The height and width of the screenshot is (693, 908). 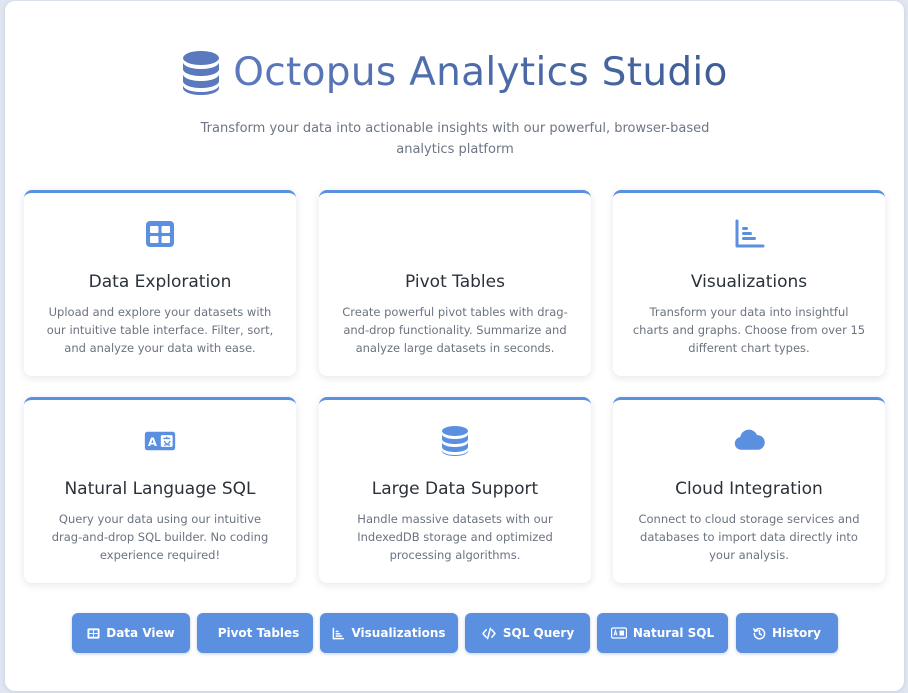 I want to click on button-label: Natural SQL, so click(x=673, y=633).